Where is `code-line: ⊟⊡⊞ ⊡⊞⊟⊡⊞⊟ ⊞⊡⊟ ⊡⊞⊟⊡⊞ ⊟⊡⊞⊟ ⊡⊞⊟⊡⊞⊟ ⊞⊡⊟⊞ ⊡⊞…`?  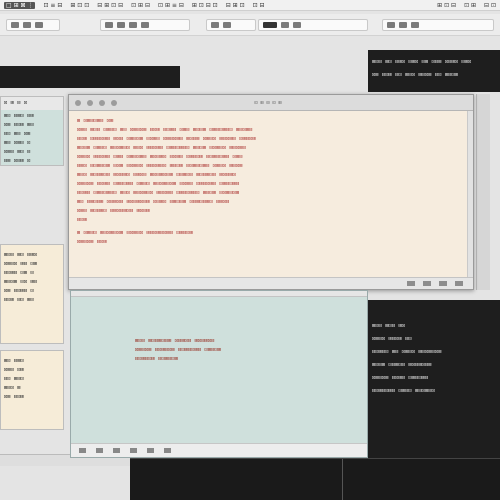 code-line: ⊟⊡⊞ ⊡⊞⊟⊡⊞⊟ ⊞⊡⊟ ⊡⊞⊟⊡⊞ ⊟⊡⊞⊟ ⊡⊞⊟⊡⊞⊟ ⊞⊡⊟⊞ ⊡⊞… is located at coordinates (166, 139).